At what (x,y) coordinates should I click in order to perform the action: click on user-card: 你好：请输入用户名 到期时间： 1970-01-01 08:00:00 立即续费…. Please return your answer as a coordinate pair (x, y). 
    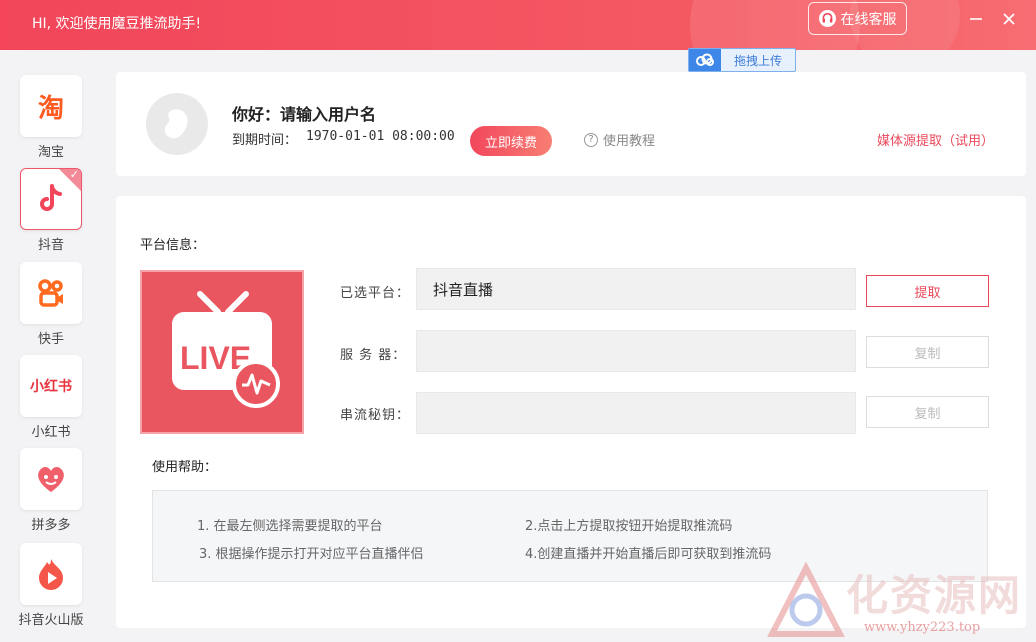
    Looking at the image, I should click on (571, 124).